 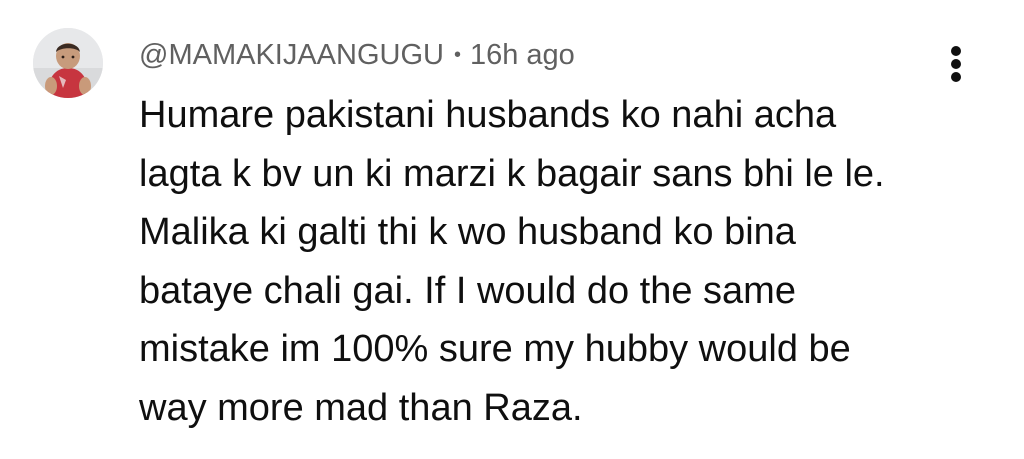 I want to click on author-handle: @MAMAKIJAANGUGU, so click(x=291, y=55).